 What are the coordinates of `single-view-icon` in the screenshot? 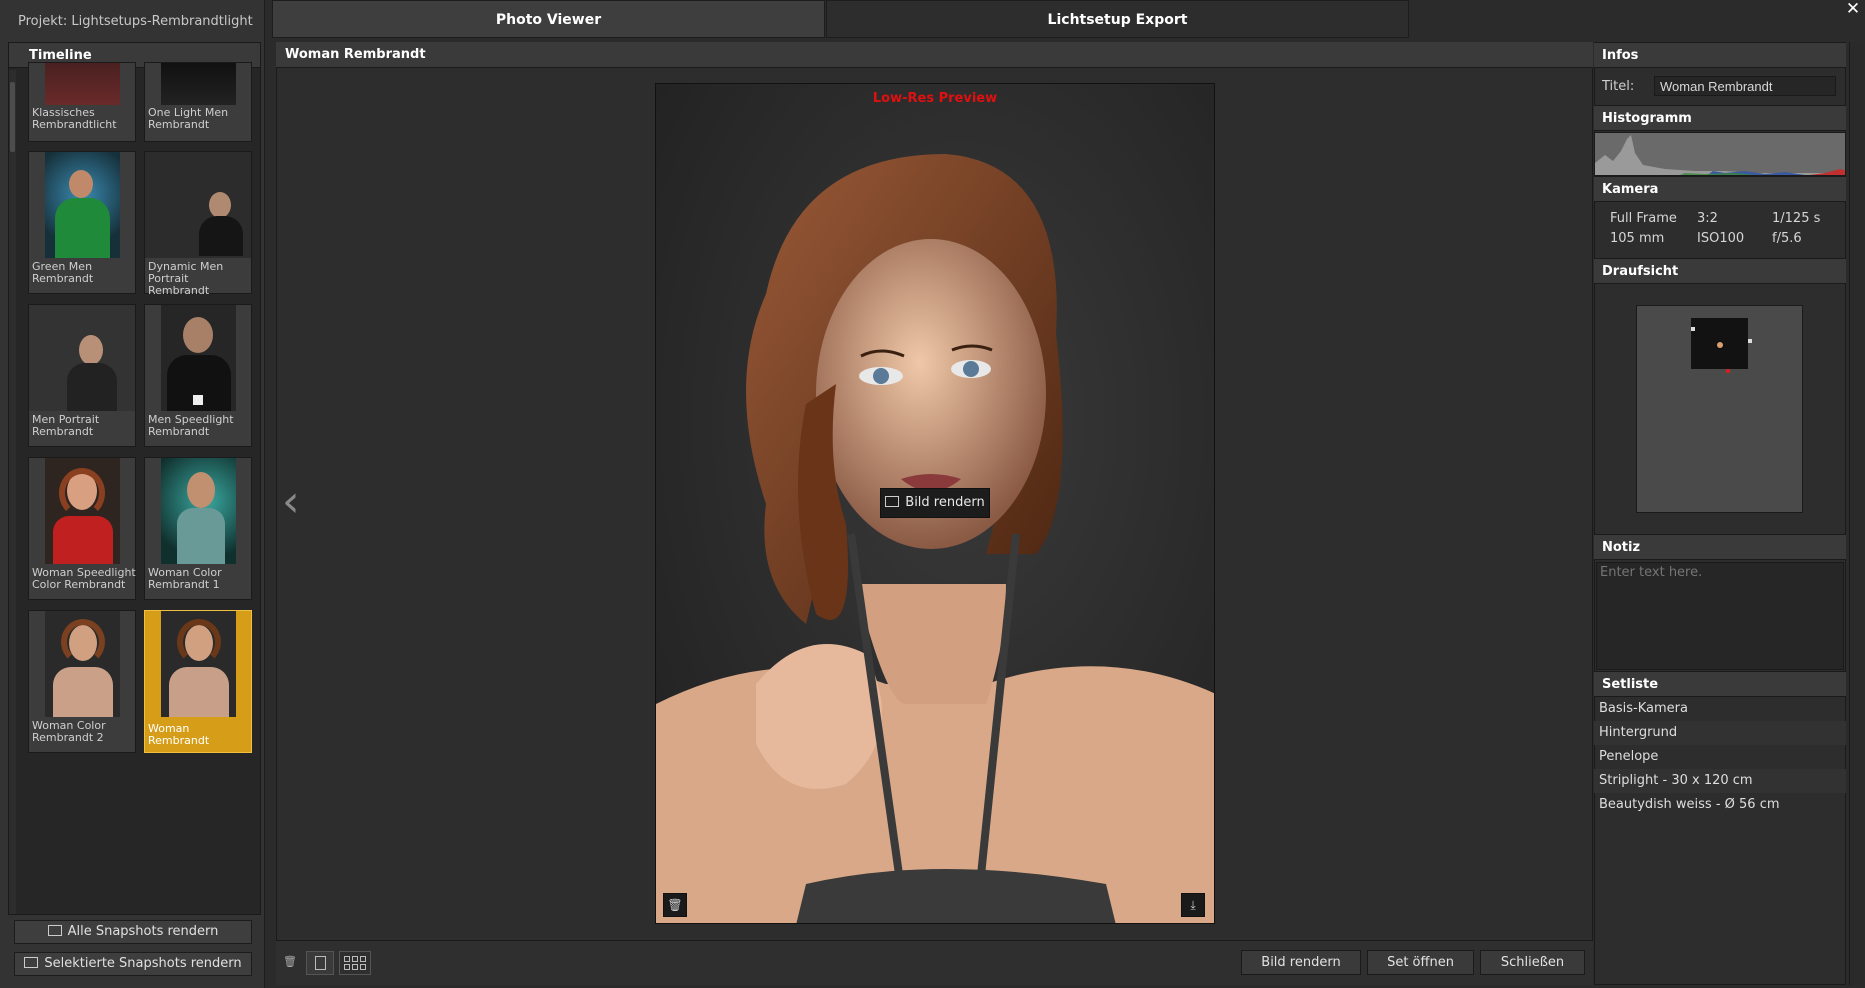 It's located at (320, 963).